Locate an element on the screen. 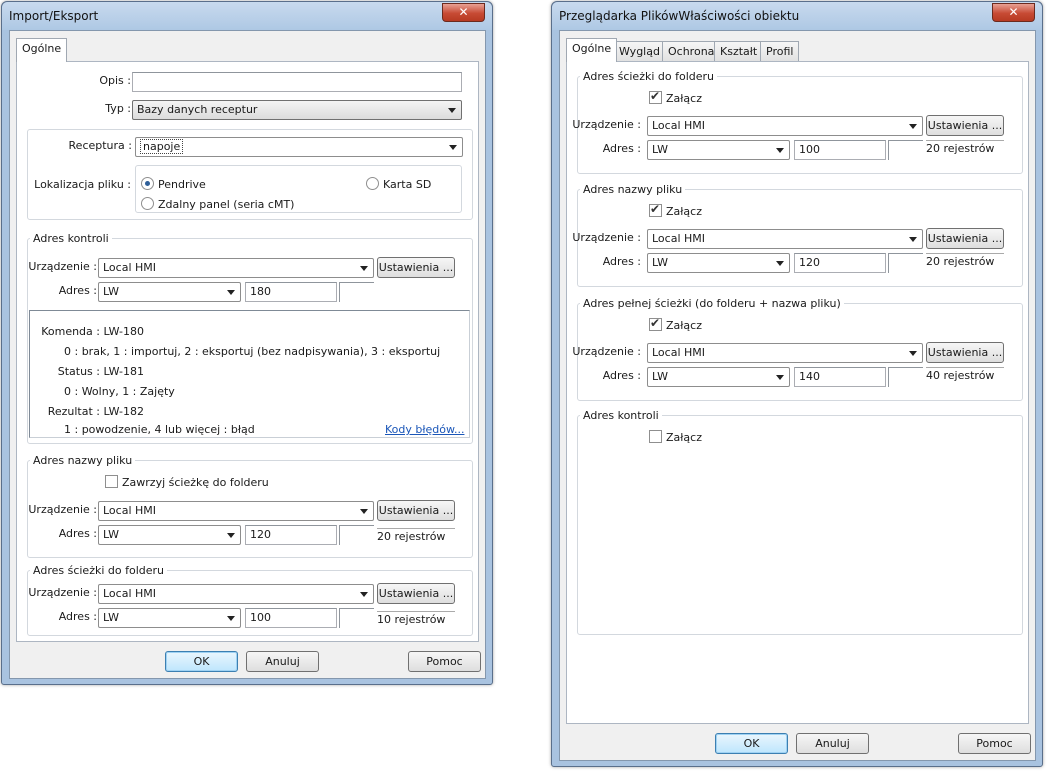  title-bar: Import/Eksport ✕ is located at coordinates (247, 16).